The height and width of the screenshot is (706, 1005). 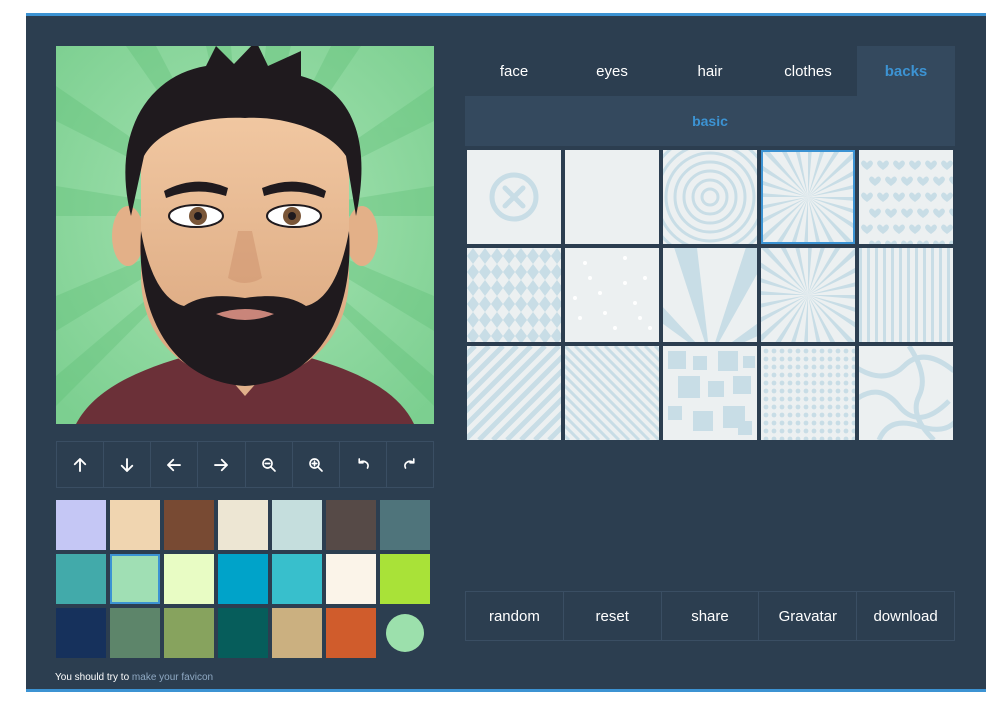 I want to click on background-pattern-dots, so click(x=612, y=295).